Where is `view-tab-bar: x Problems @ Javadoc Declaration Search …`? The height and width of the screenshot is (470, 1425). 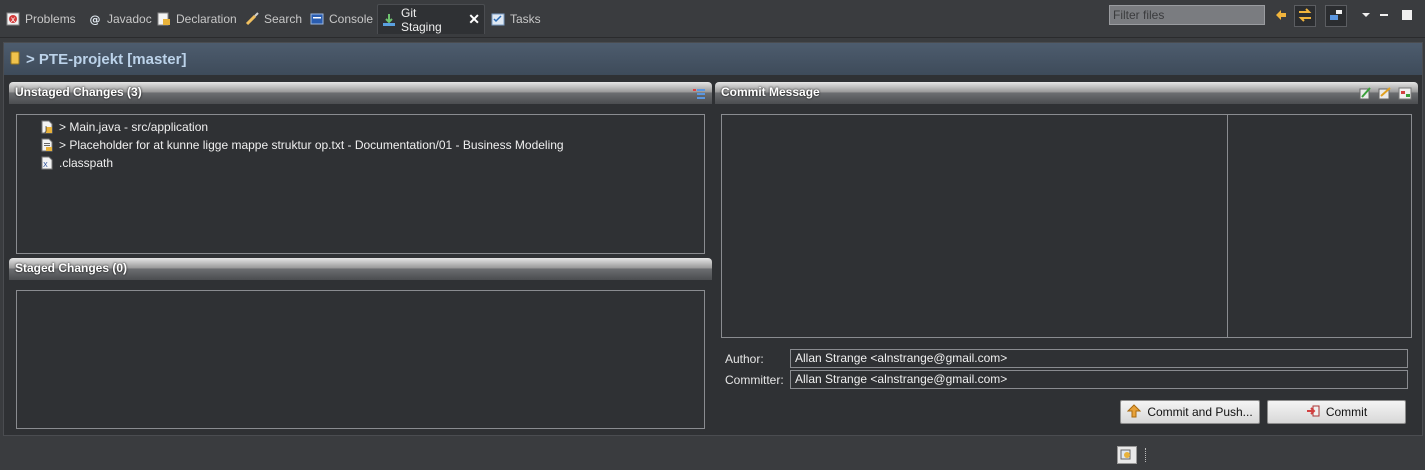 view-tab-bar: x Problems @ Javadoc Declaration Search … is located at coordinates (712, 19).